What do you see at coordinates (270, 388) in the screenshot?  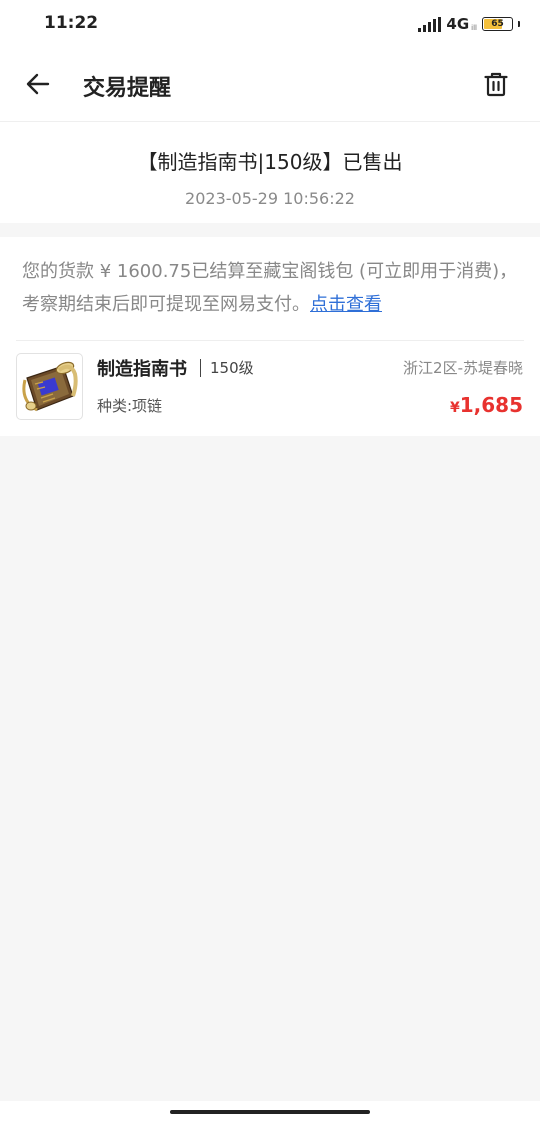 I see `item-row: 制造指南书 150级 浙江2区-苏堤春晓 种类:项链 ¥1,685` at bounding box center [270, 388].